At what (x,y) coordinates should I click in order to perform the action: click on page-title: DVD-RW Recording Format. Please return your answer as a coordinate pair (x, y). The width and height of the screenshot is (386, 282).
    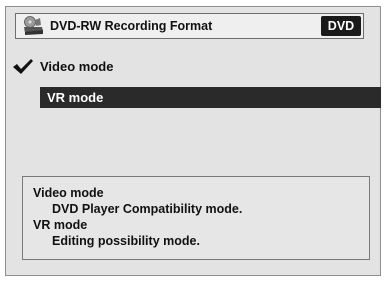
    Looking at the image, I should click on (131, 26).